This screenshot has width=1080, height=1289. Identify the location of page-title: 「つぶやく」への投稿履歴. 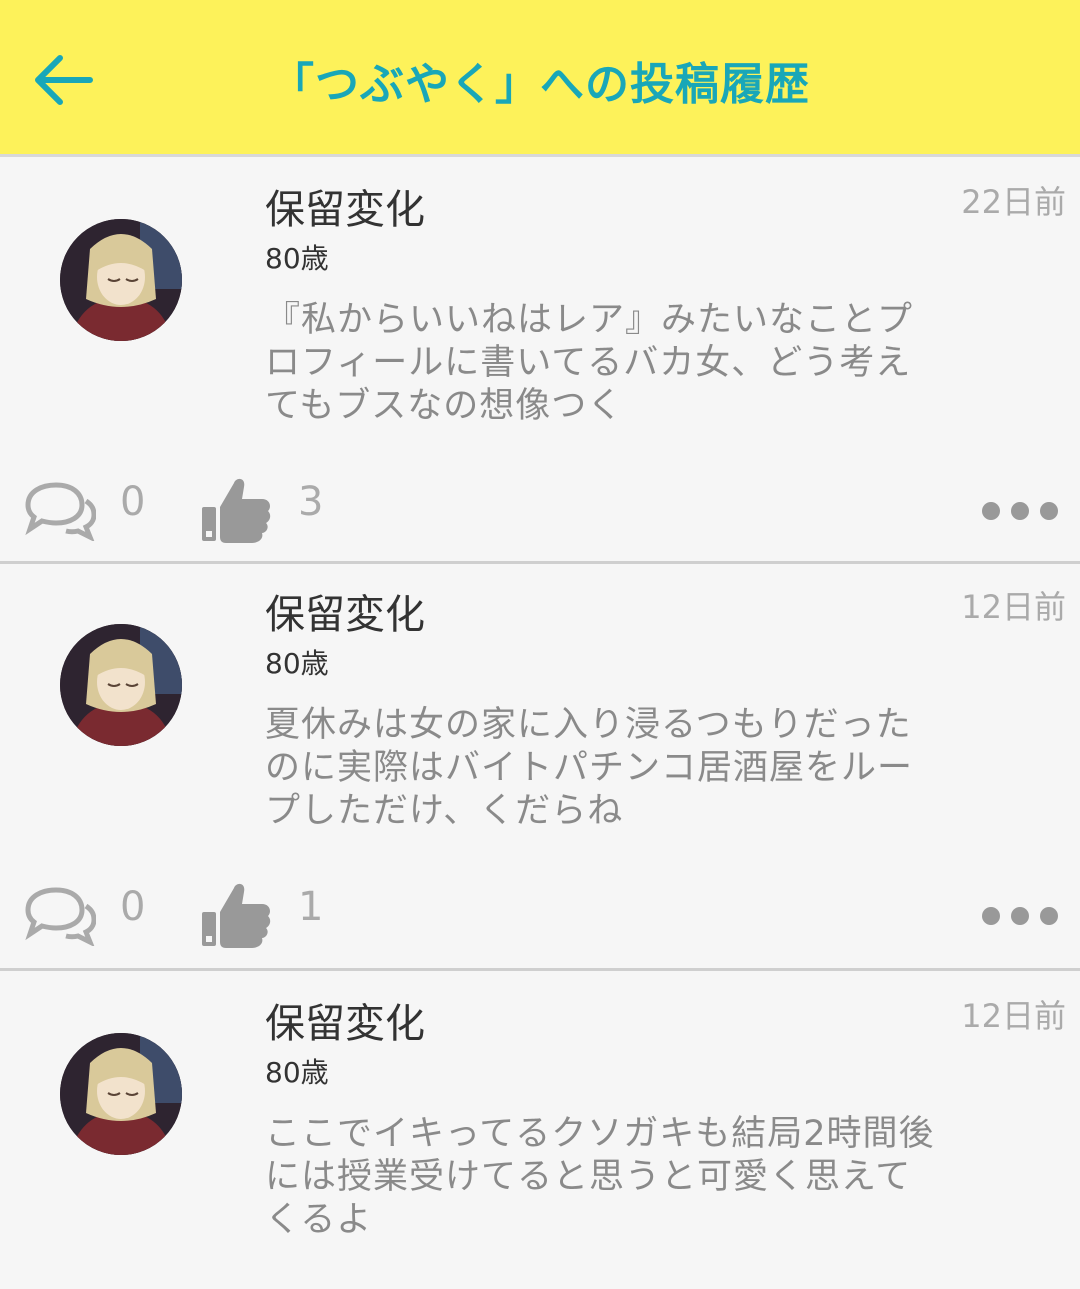
(540, 84).